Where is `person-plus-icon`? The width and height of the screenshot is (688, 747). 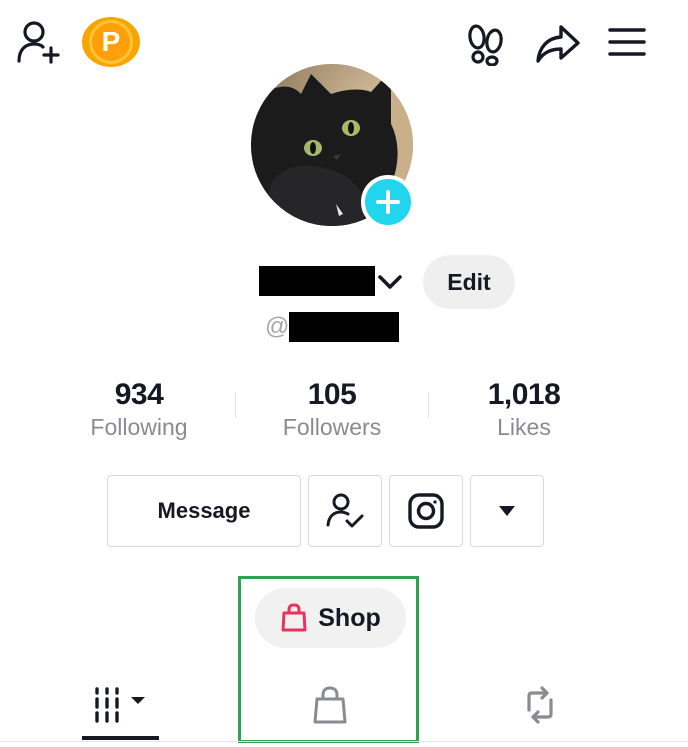 person-plus-icon is located at coordinates (38, 42).